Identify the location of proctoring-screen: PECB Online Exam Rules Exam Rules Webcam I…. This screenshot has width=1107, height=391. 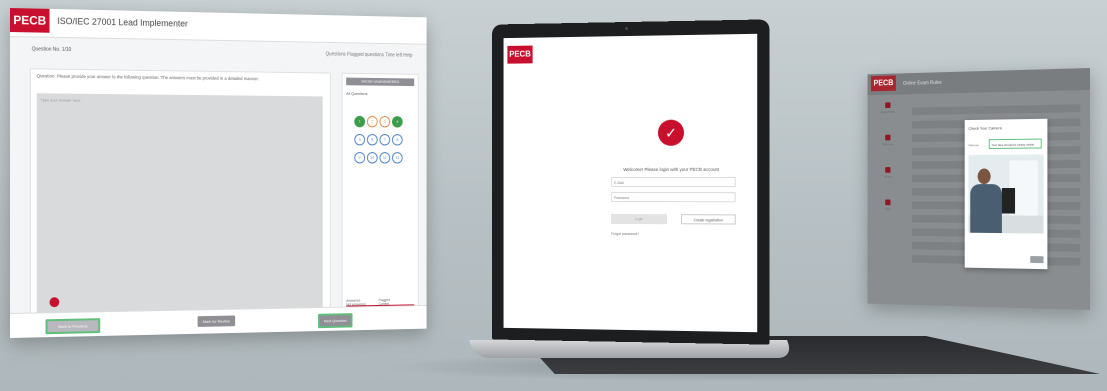
(978, 189).